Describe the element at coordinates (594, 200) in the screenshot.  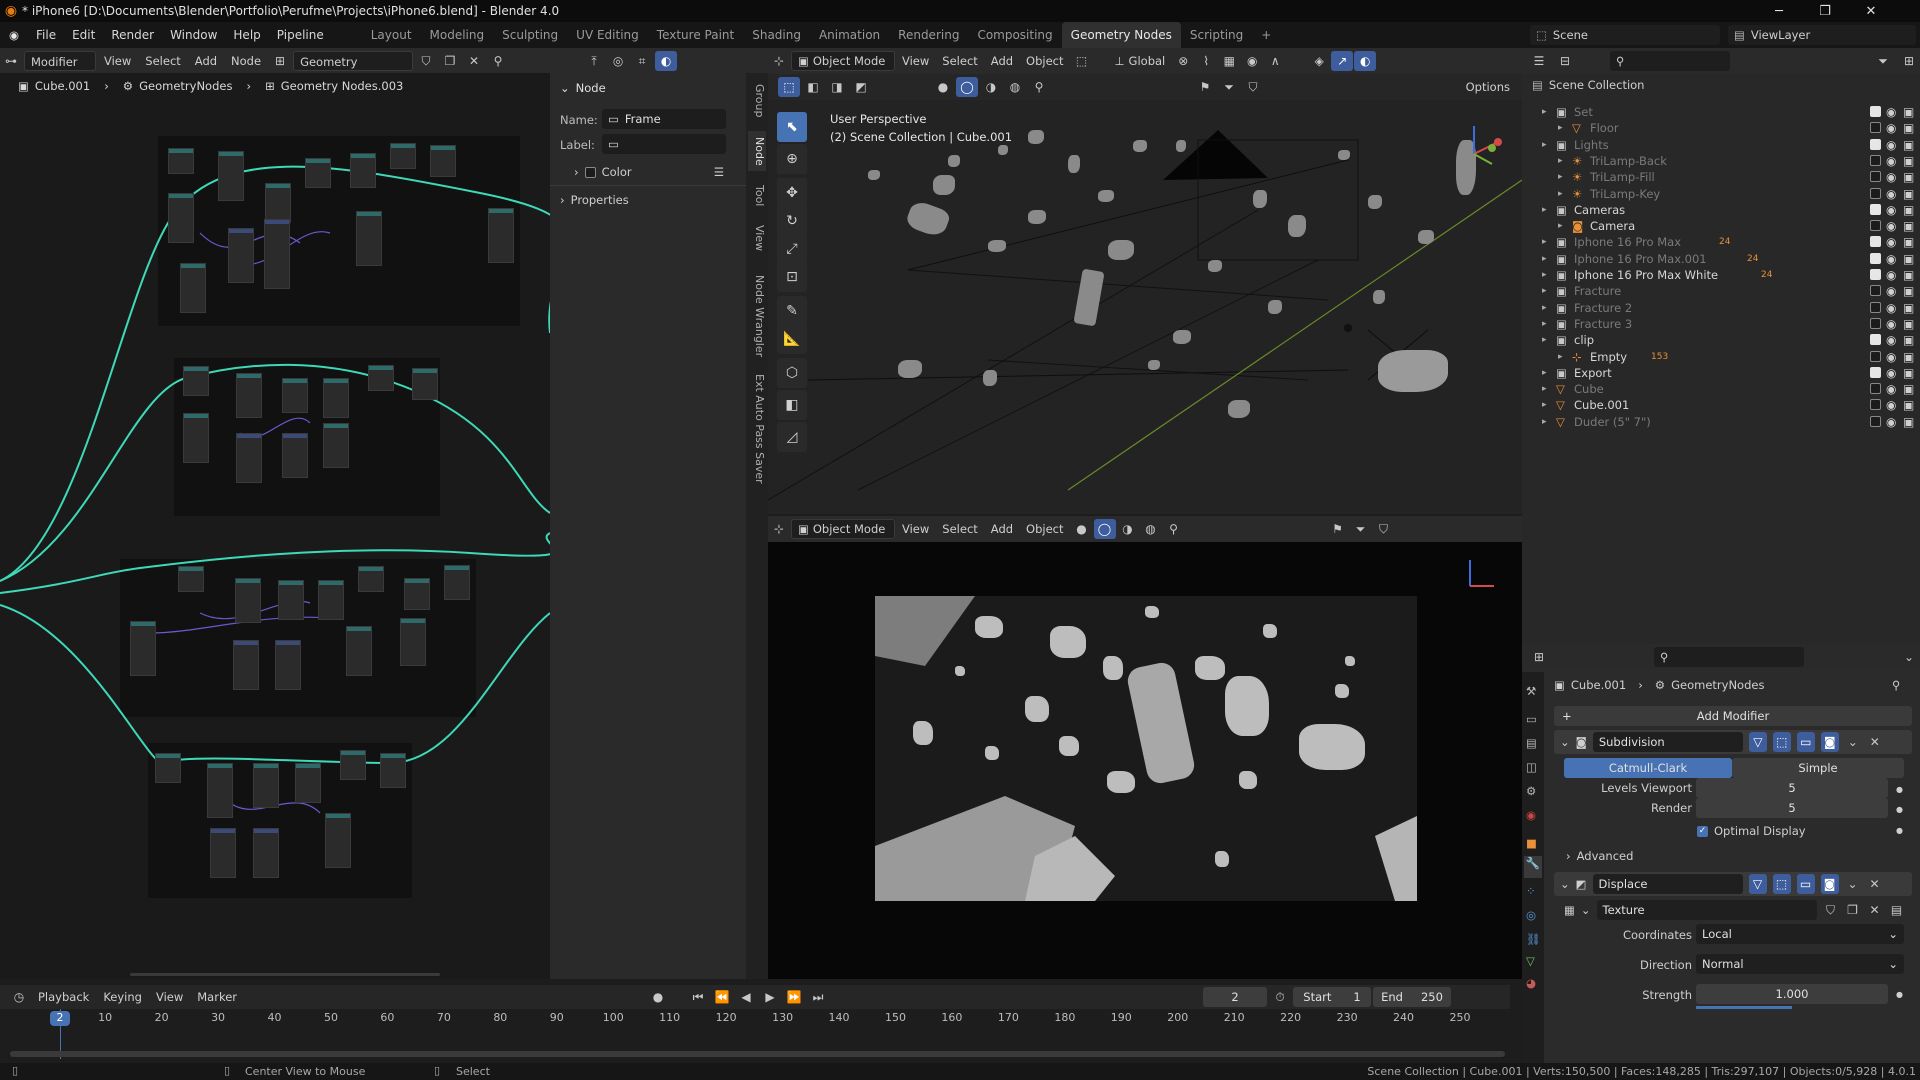
I see `properties-subpanel: › Properties` at that location.